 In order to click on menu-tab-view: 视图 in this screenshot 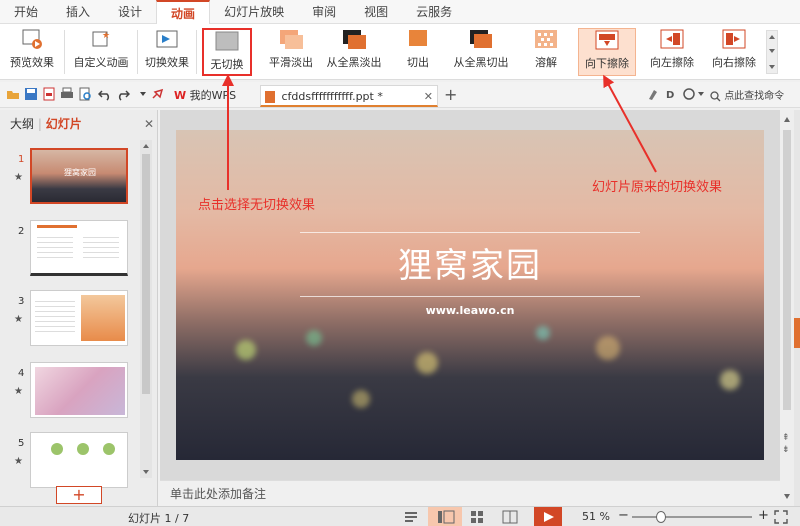, I will do `click(376, 12)`.